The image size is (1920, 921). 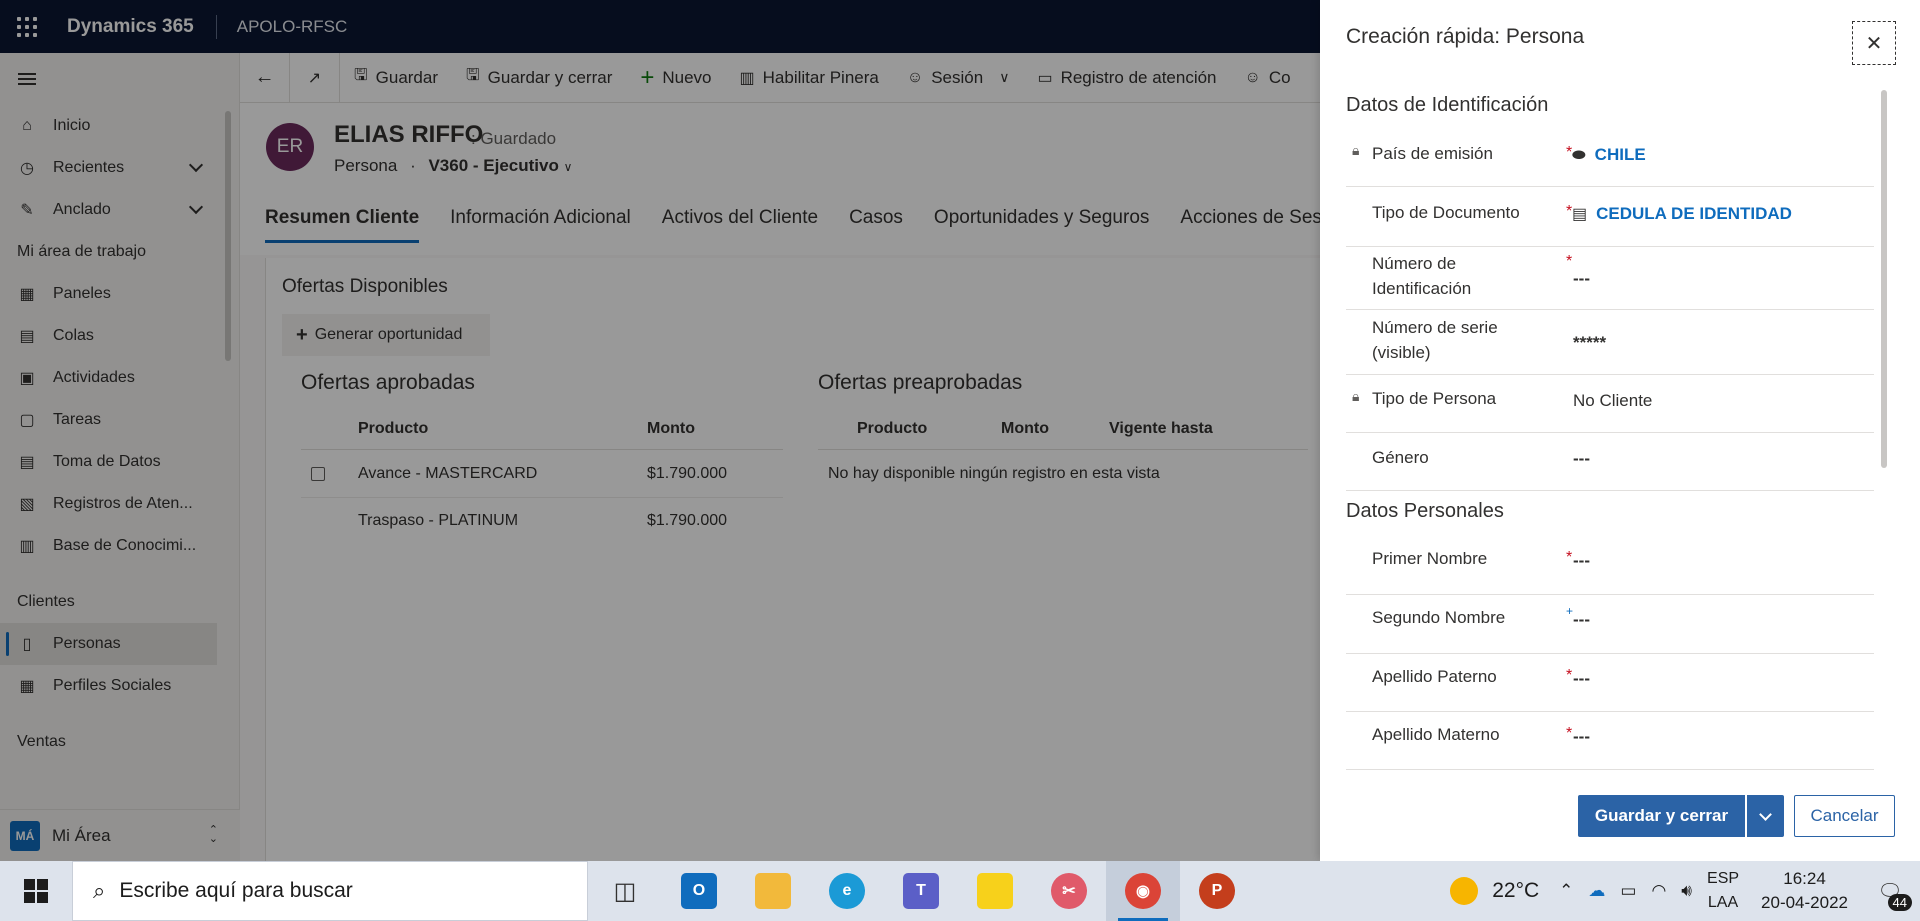 I want to click on powerpoint-icon: P, so click(x=1217, y=891).